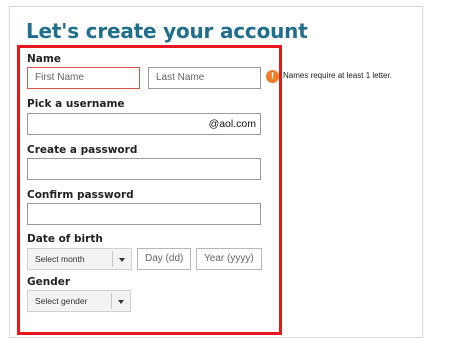 The image size is (460, 338). I want to click on error-icon: !, so click(272, 76).